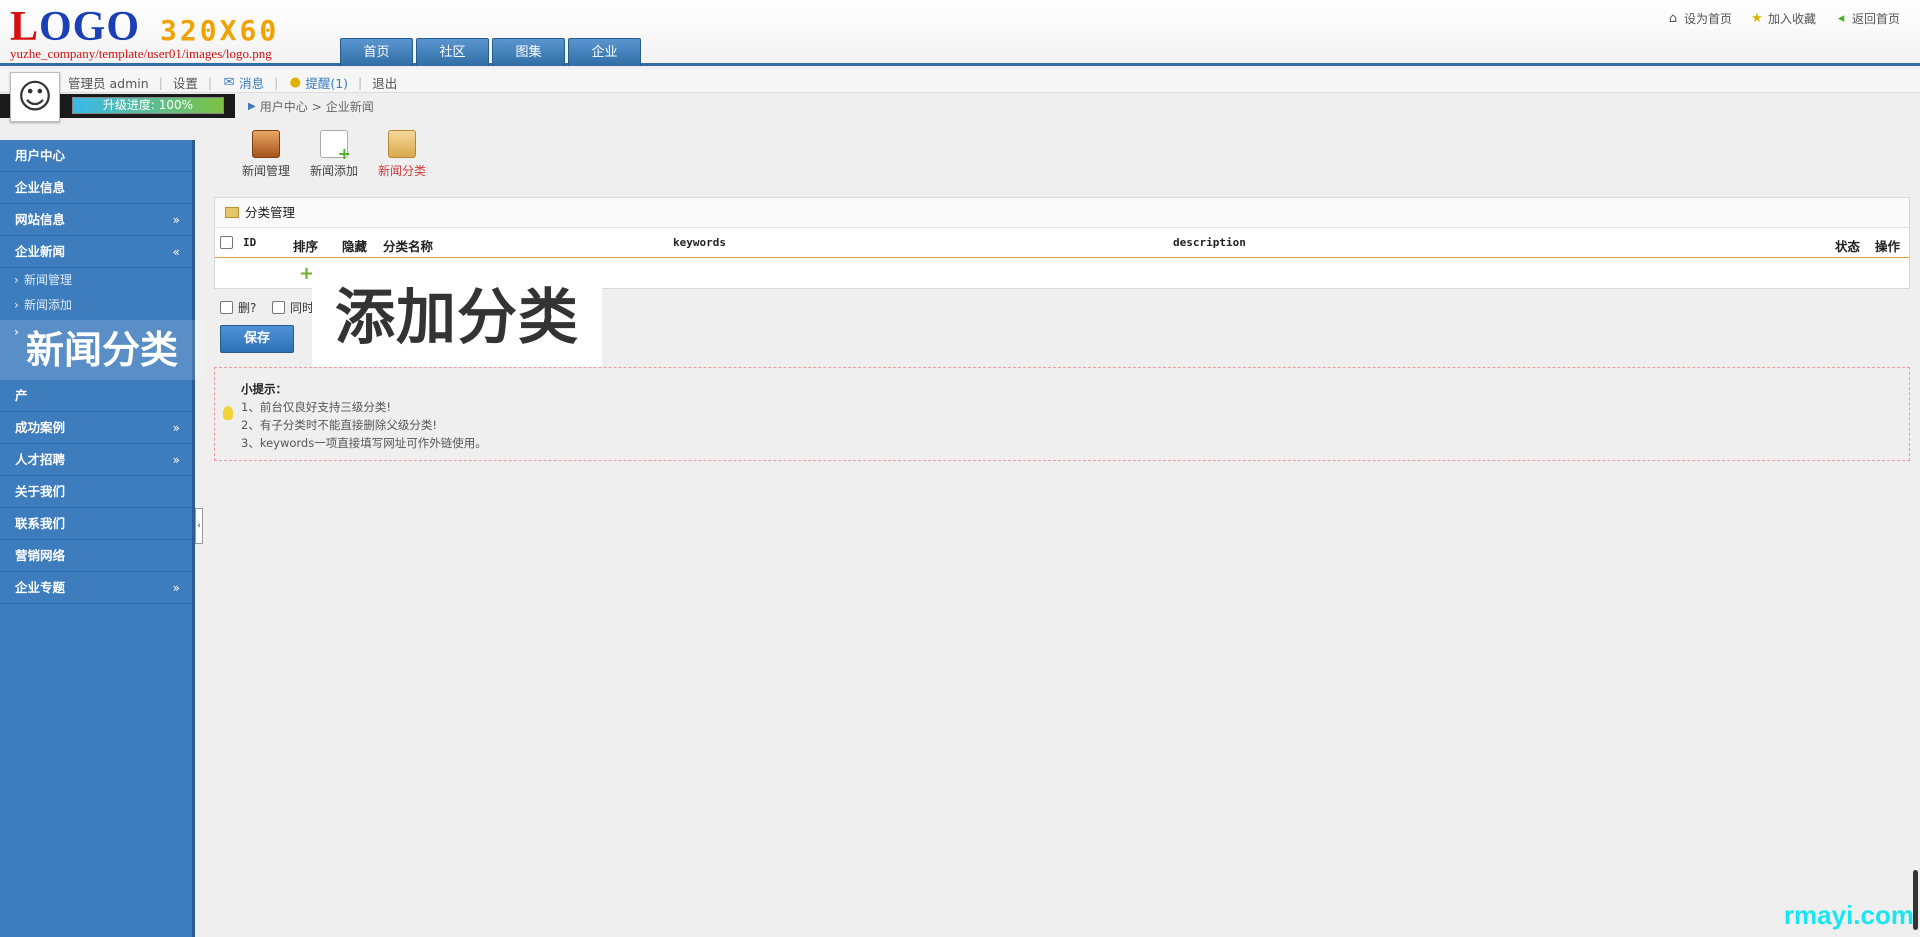  What do you see at coordinates (1841, 18) in the screenshot?
I see `back-icon: ◂` at bounding box center [1841, 18].